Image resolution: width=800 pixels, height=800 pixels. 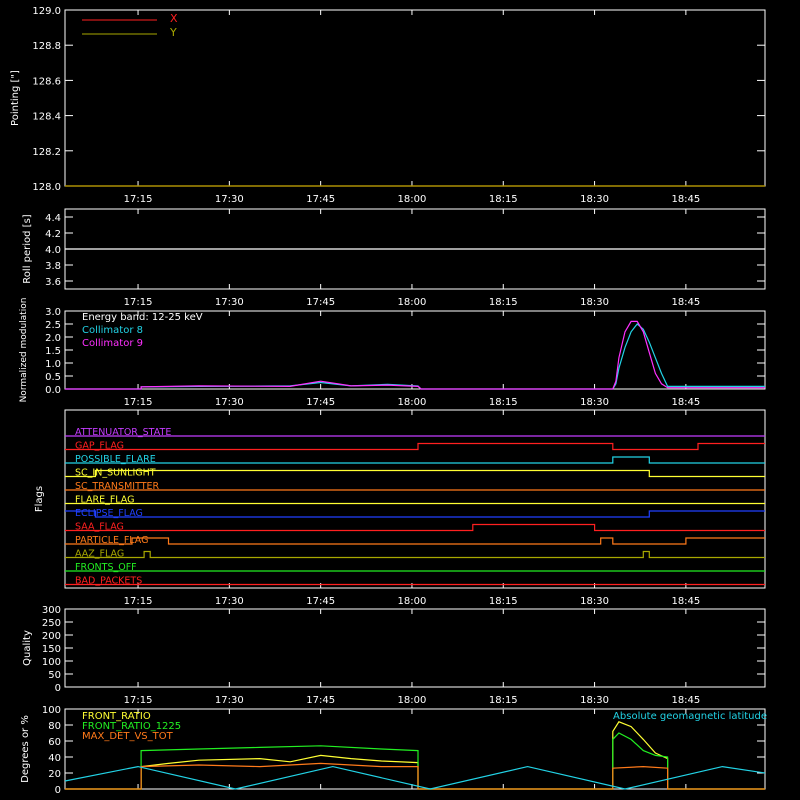 I want to click on y-tick-label: 80, so click(x=54, y=726).